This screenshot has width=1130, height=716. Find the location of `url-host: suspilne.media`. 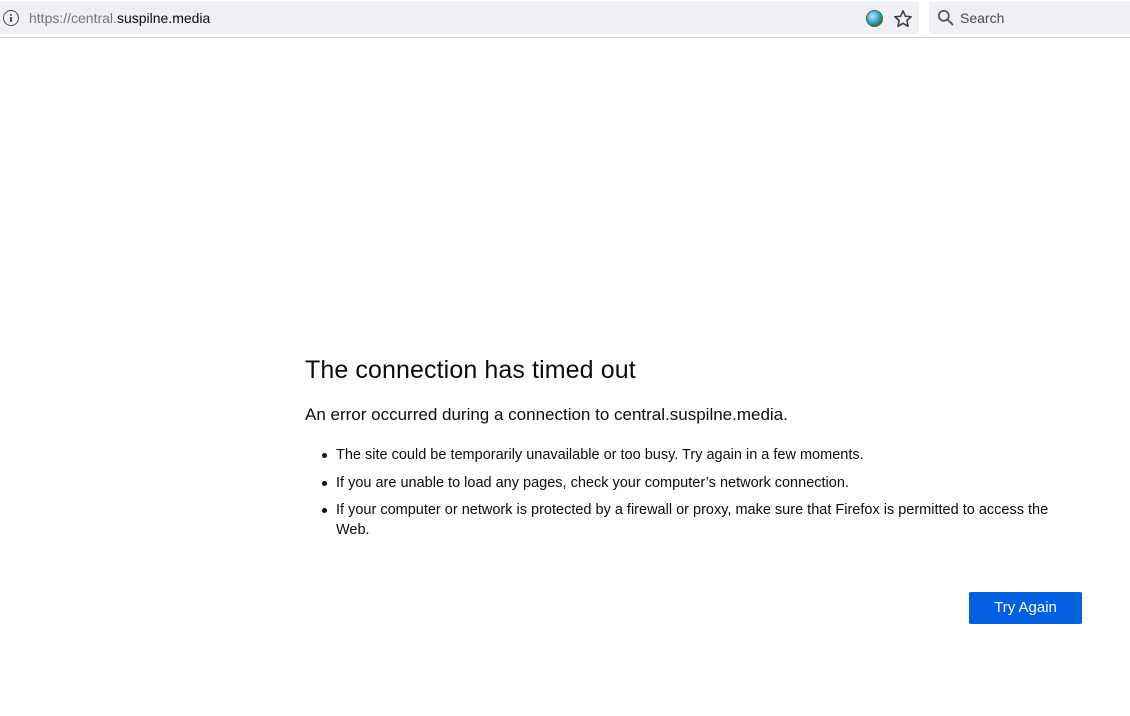

url-host: suspilne.media is located at coordinates (163, 18).